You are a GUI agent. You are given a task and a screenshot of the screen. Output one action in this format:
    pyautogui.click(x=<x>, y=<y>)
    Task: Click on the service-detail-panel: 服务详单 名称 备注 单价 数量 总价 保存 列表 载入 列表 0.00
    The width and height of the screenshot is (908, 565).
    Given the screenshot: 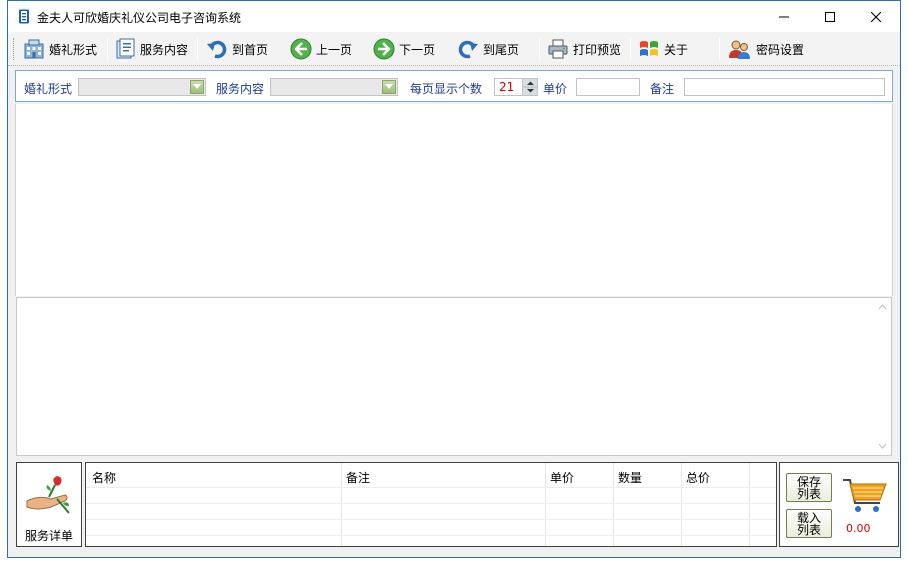 What is the action you would take?
    pyautogui.click(x=457, y=504)
    